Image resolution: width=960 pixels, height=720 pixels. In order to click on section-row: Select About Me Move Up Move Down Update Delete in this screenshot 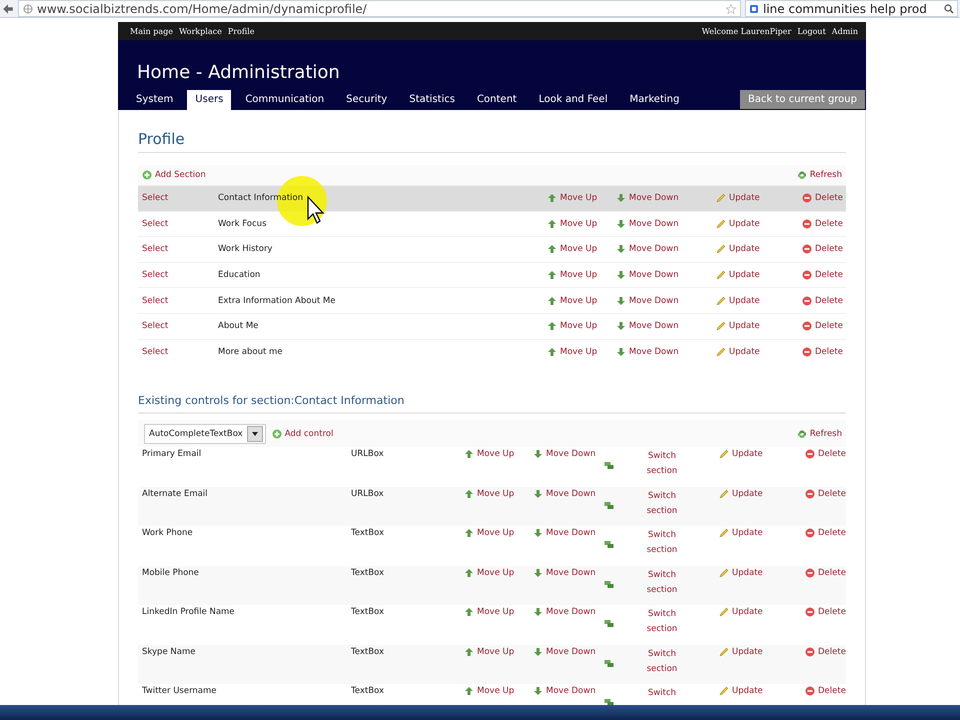, I will do `click(492, 325)`.